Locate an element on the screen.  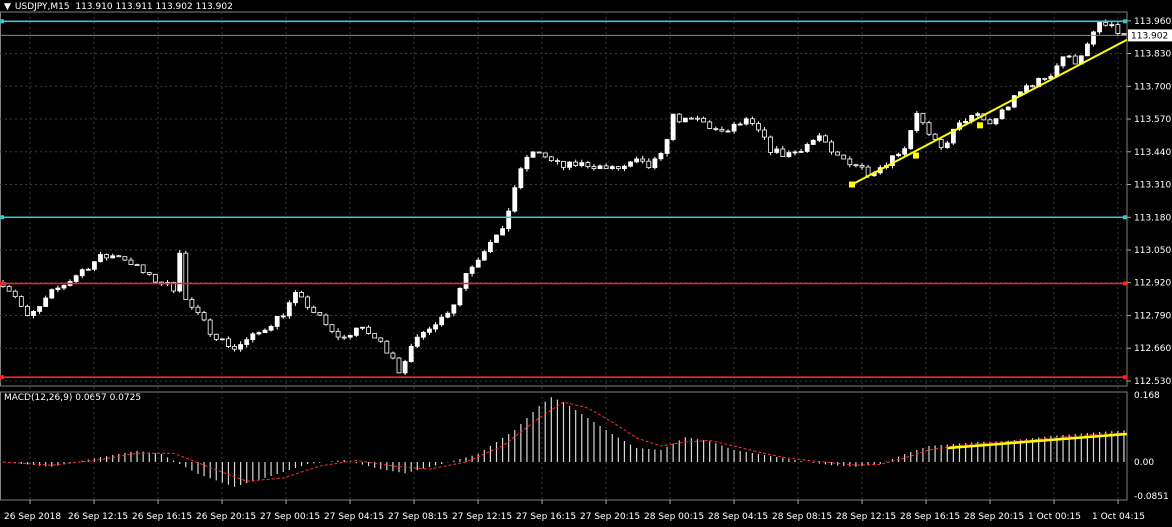
price-tick-label: 113.700 is located at coordinates (1152, 87).